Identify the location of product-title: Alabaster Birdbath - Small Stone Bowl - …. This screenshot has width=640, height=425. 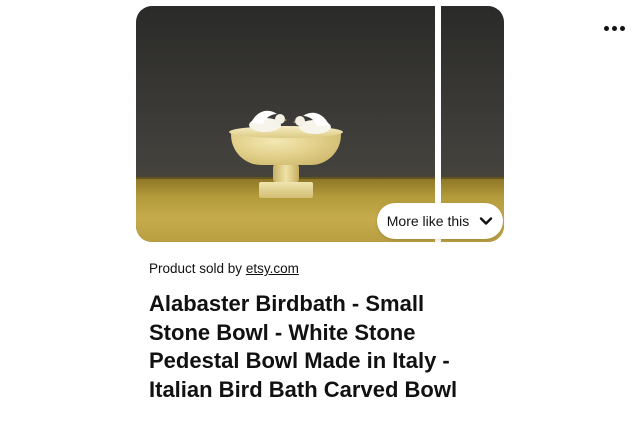
(303, 346).